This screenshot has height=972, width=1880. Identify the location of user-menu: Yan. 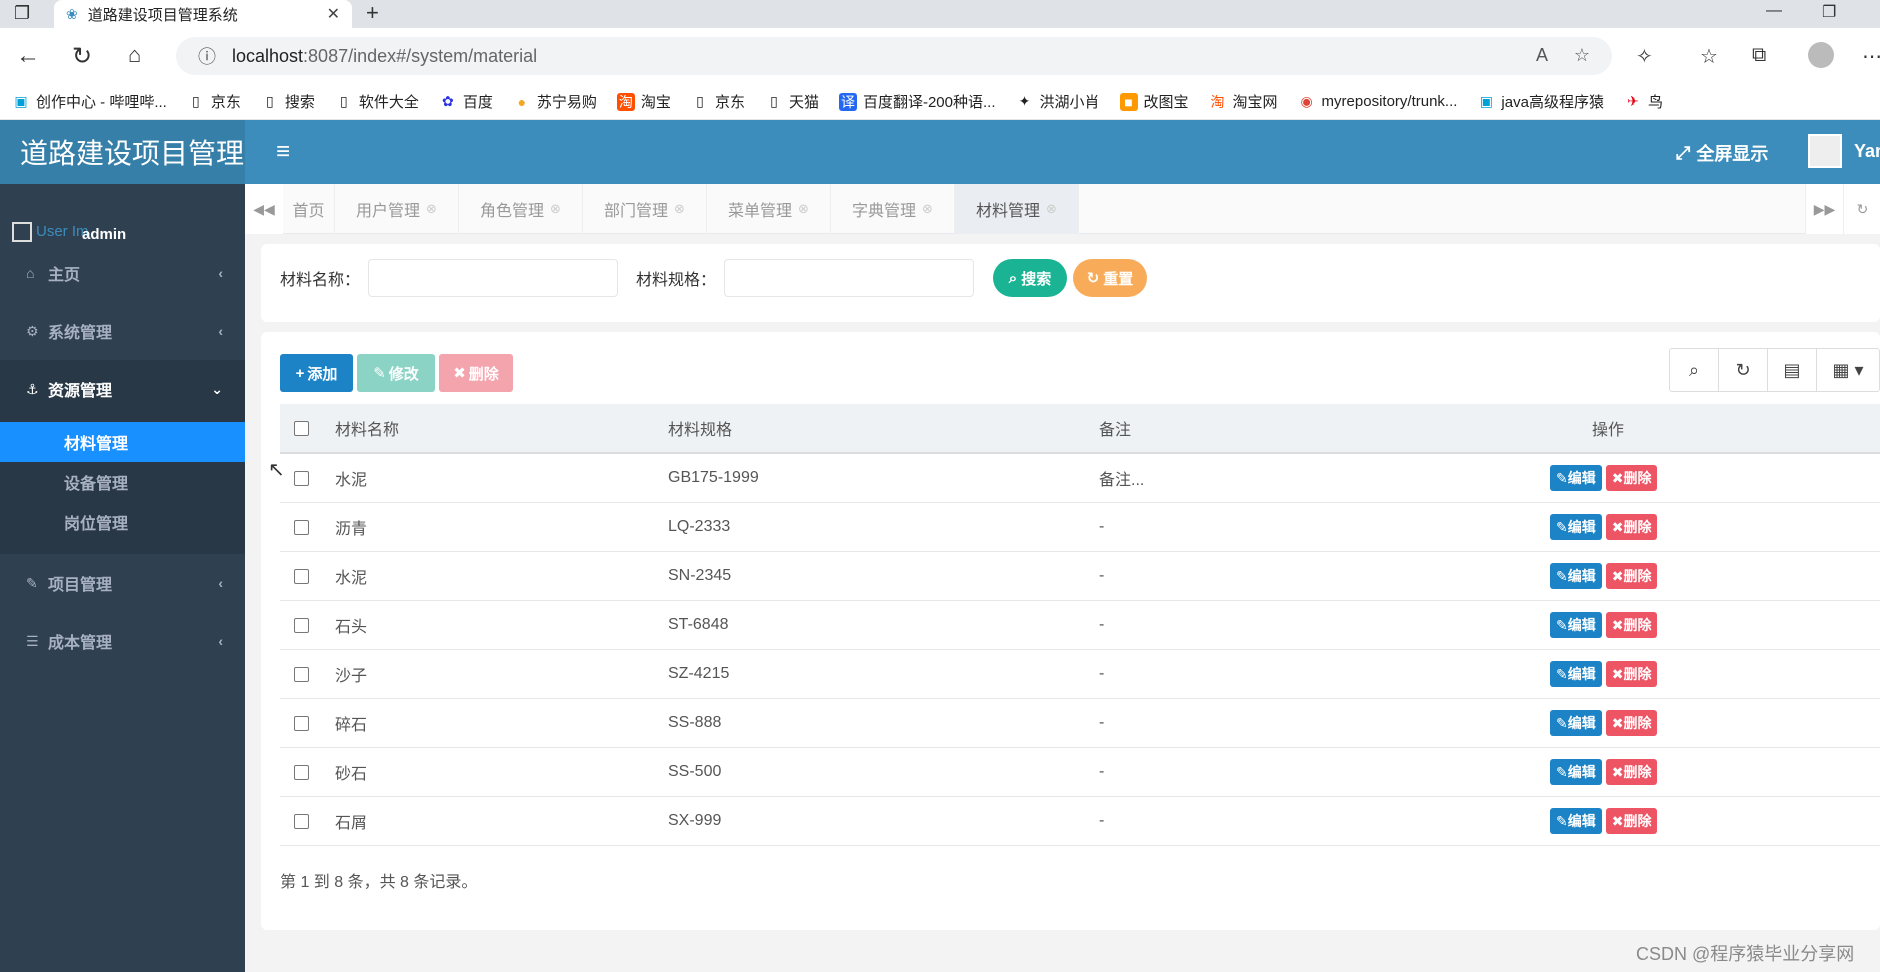
(1844, 151).